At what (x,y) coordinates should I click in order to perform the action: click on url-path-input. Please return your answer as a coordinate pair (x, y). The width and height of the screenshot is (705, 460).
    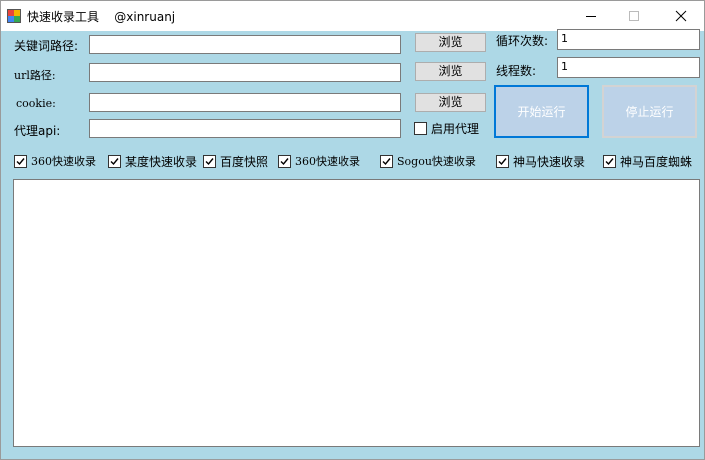
    Looking at the image, I should click on (245, 72).